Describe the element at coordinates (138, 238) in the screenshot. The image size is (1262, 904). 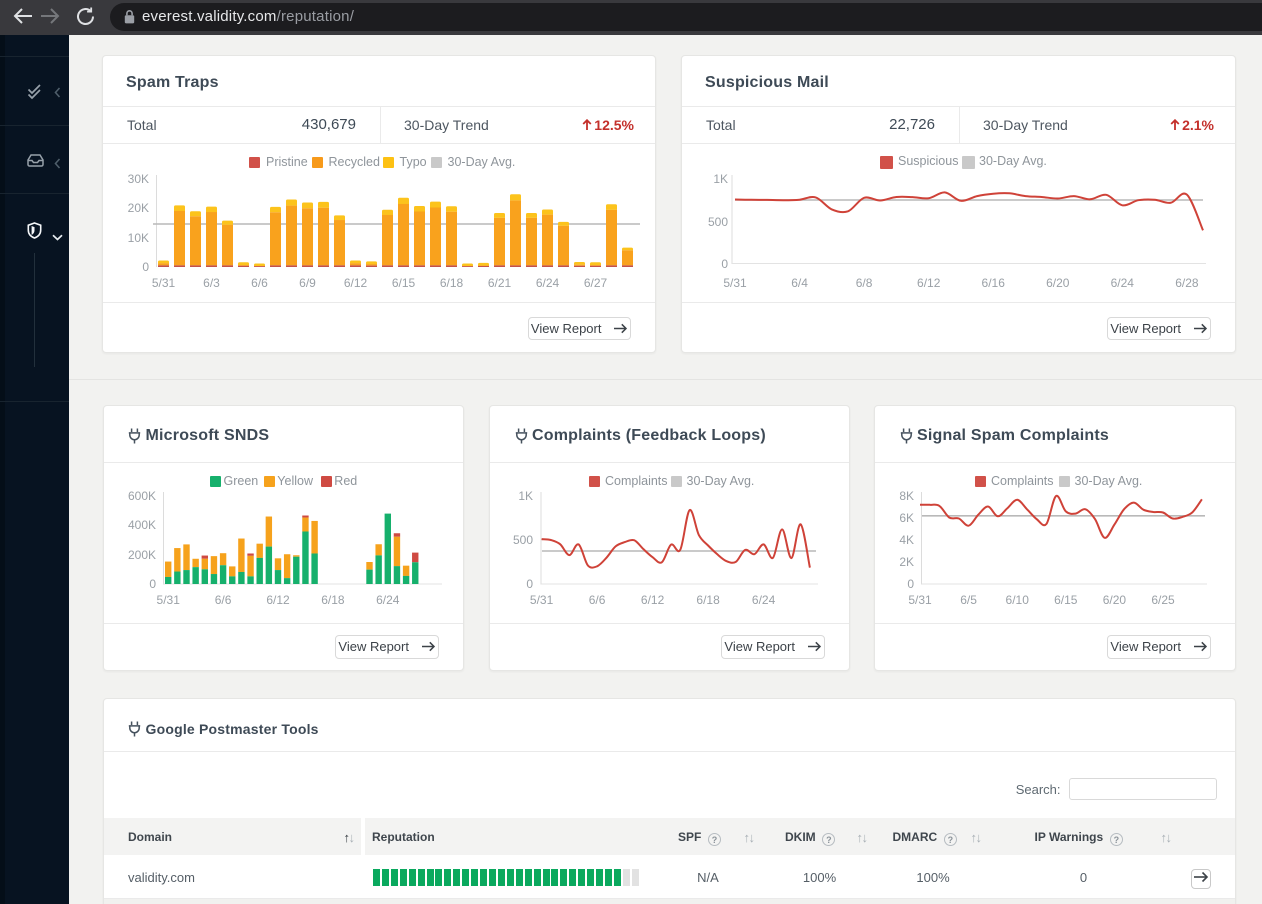
I see `svg-text: 10K` at that location.